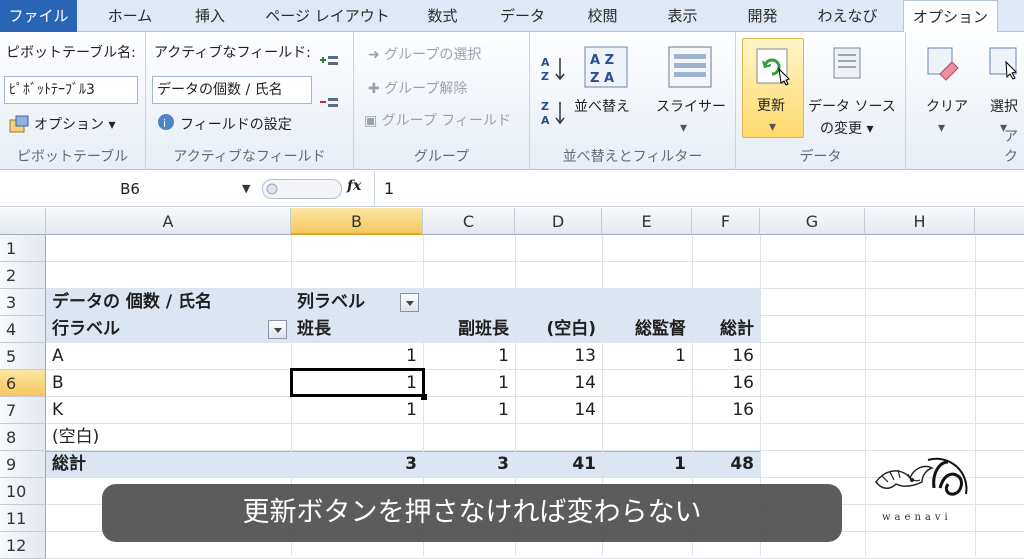  Describe the element at coordinates (846, 128) in the screenshot. I see `change-source-button: の変更 ▾` at that location.